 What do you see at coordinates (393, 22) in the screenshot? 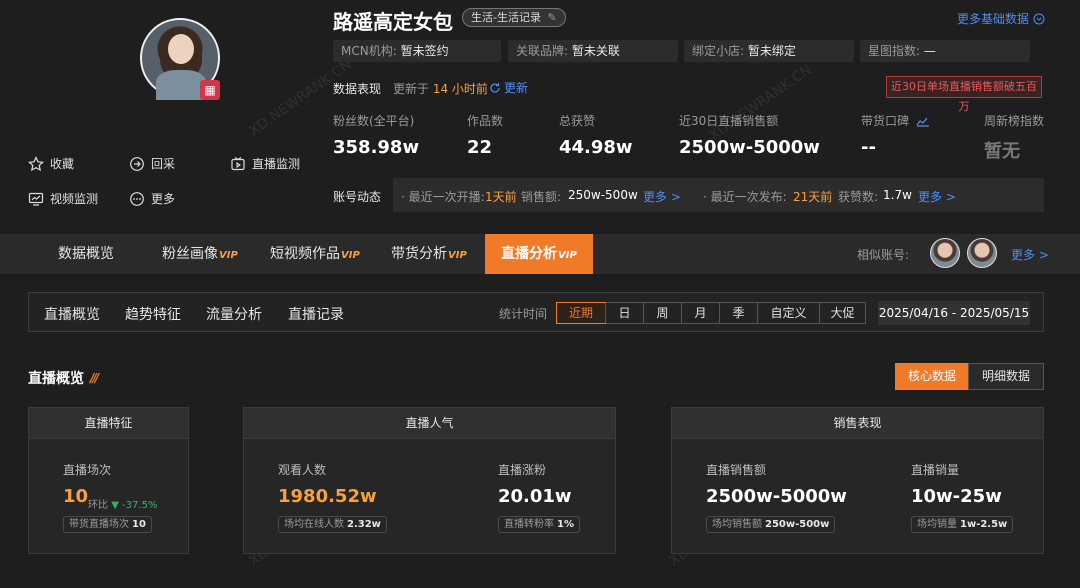
I see `account-name: 路遥高定女包` at bounding box center [393, 22].